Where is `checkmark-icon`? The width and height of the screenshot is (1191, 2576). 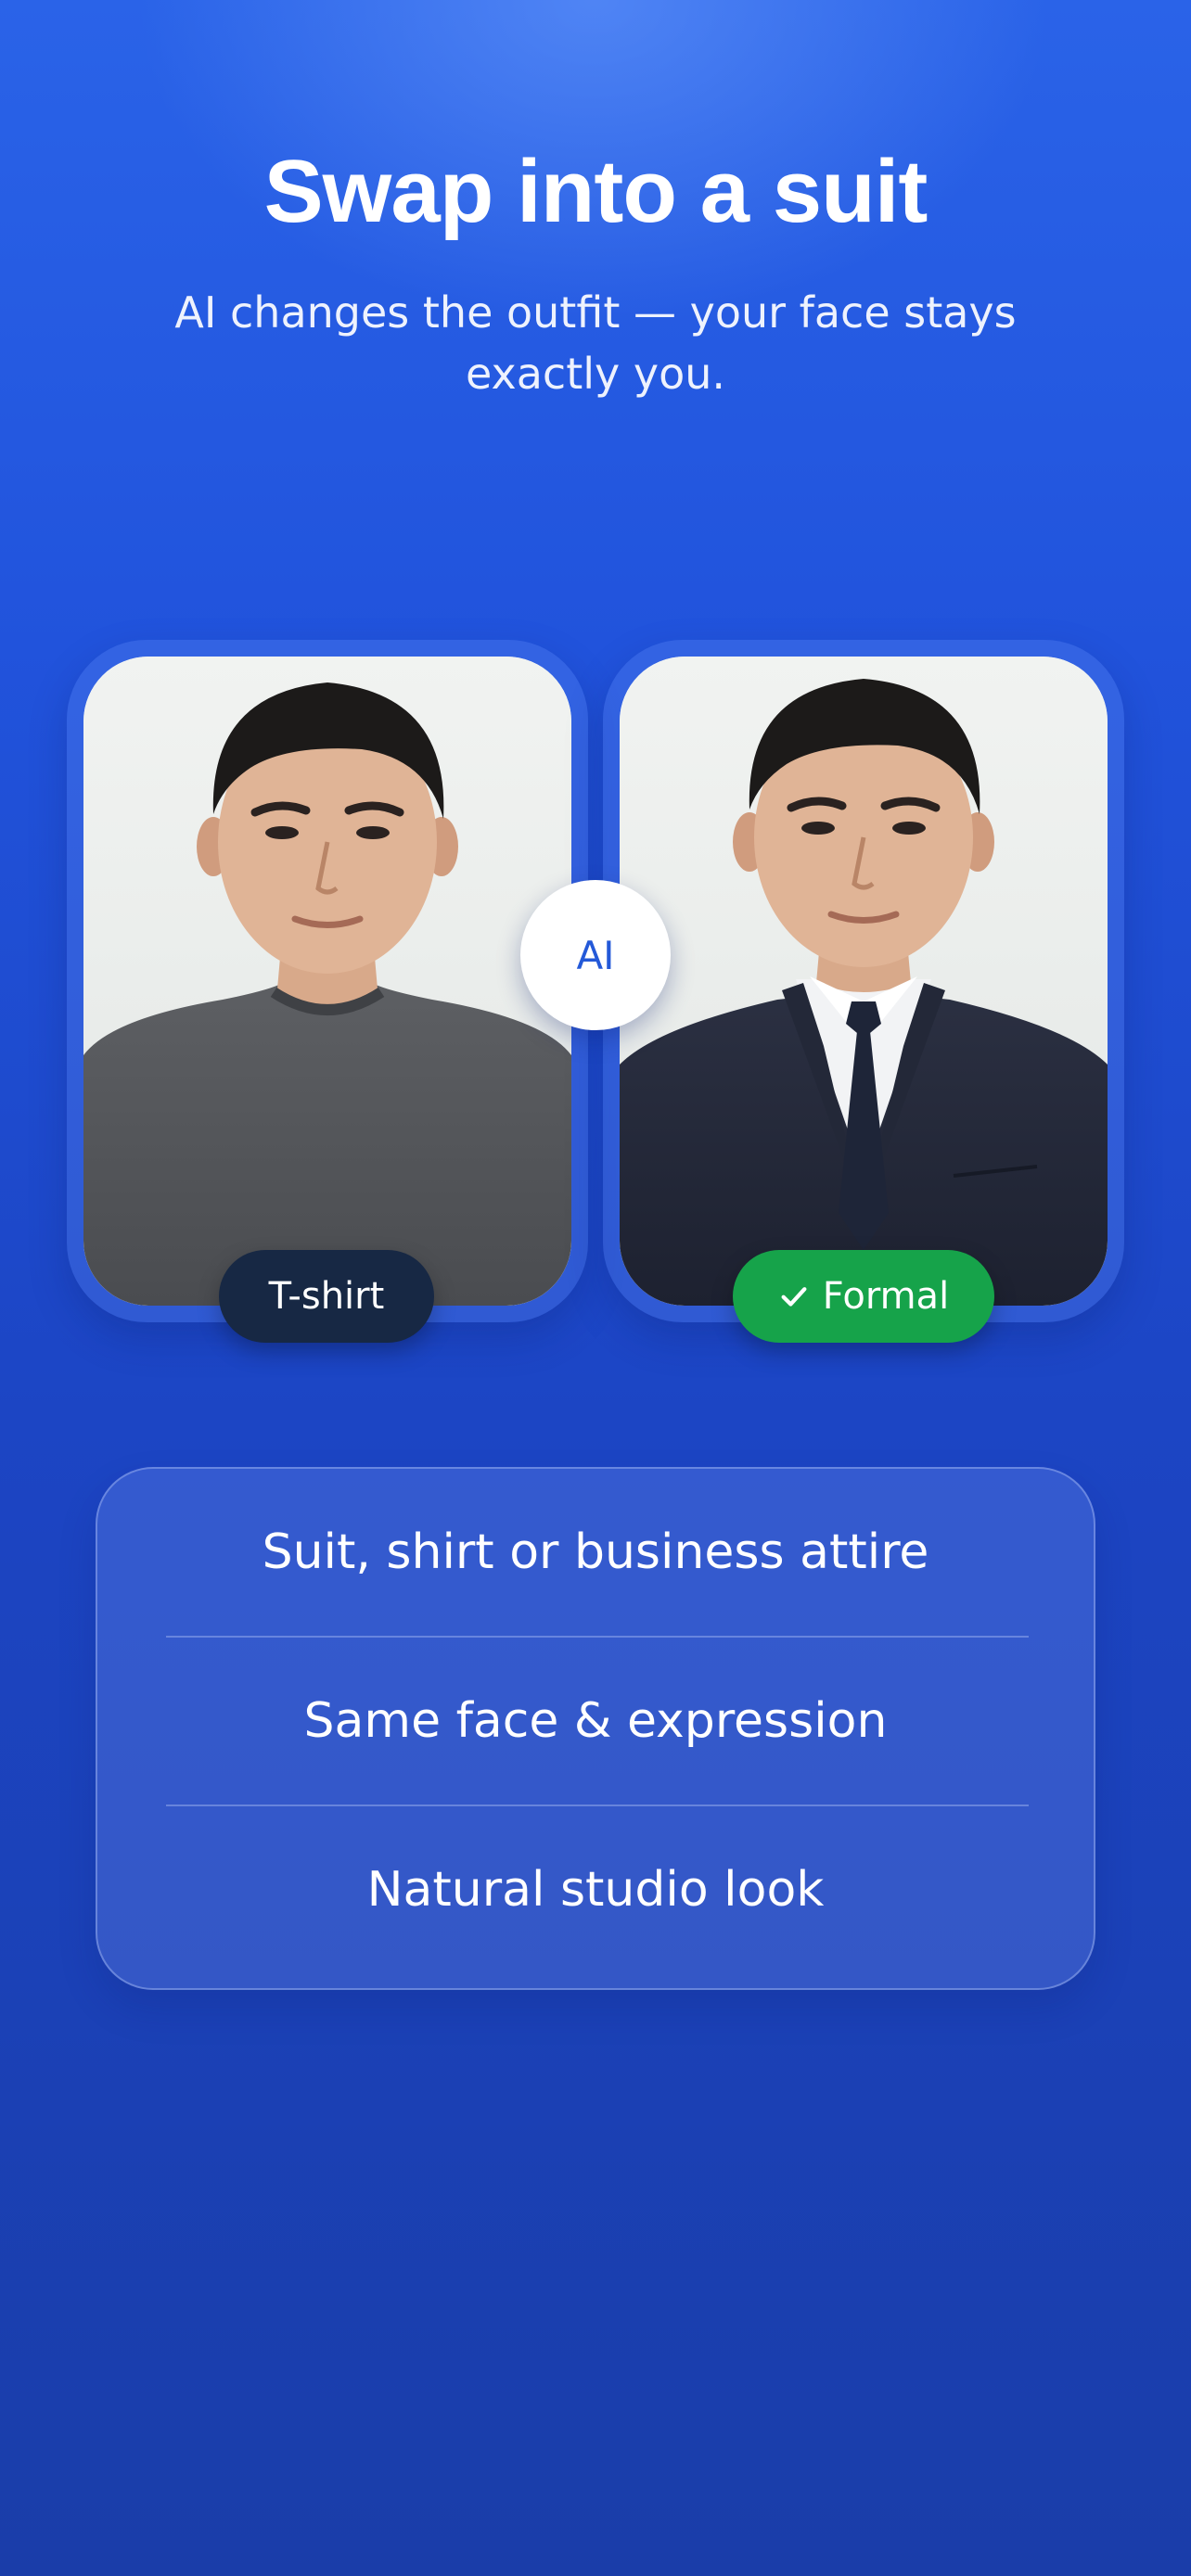 checkmark-icon is located at coordinates (794, 1297).